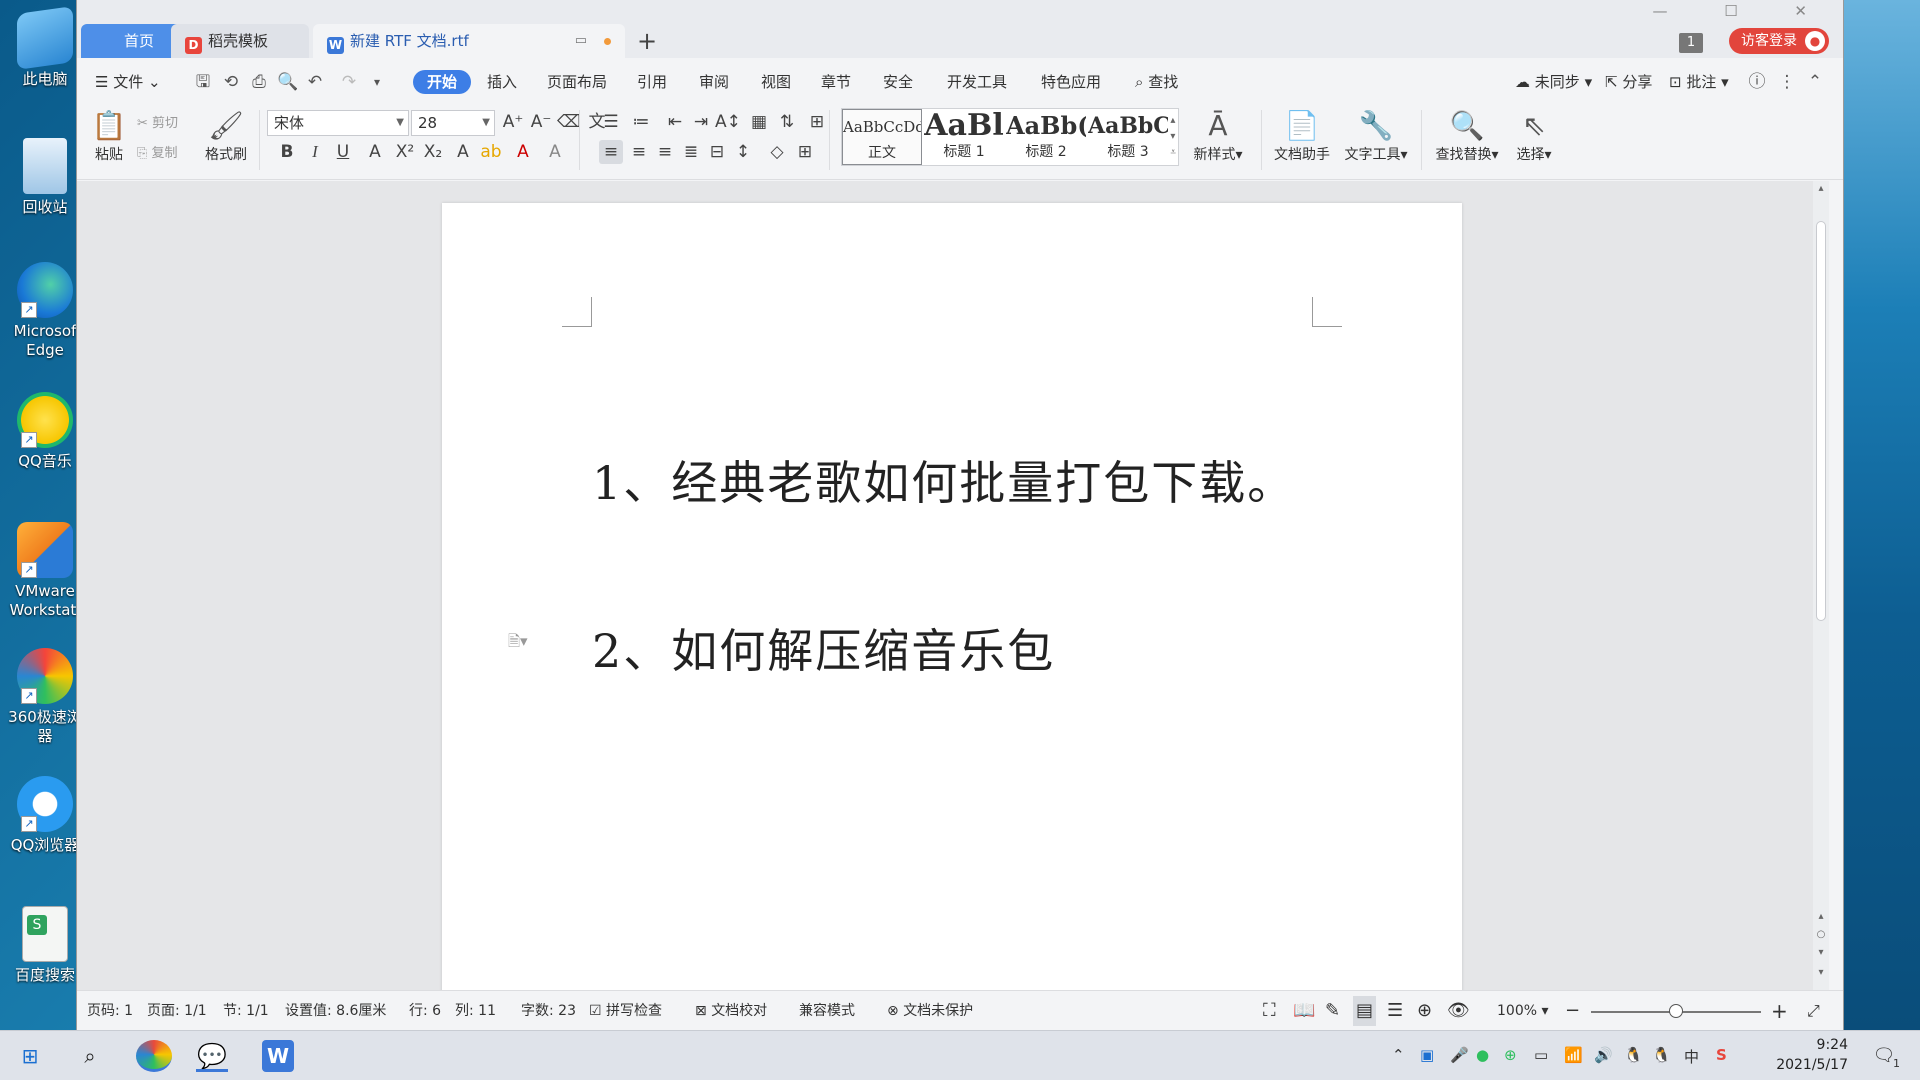 This screenshot has width=1920, height=1080. What do you see at coordinates (555, 152) in the screenshot?
I see `character-shading-icon: A` at bounding box center [555, 152].